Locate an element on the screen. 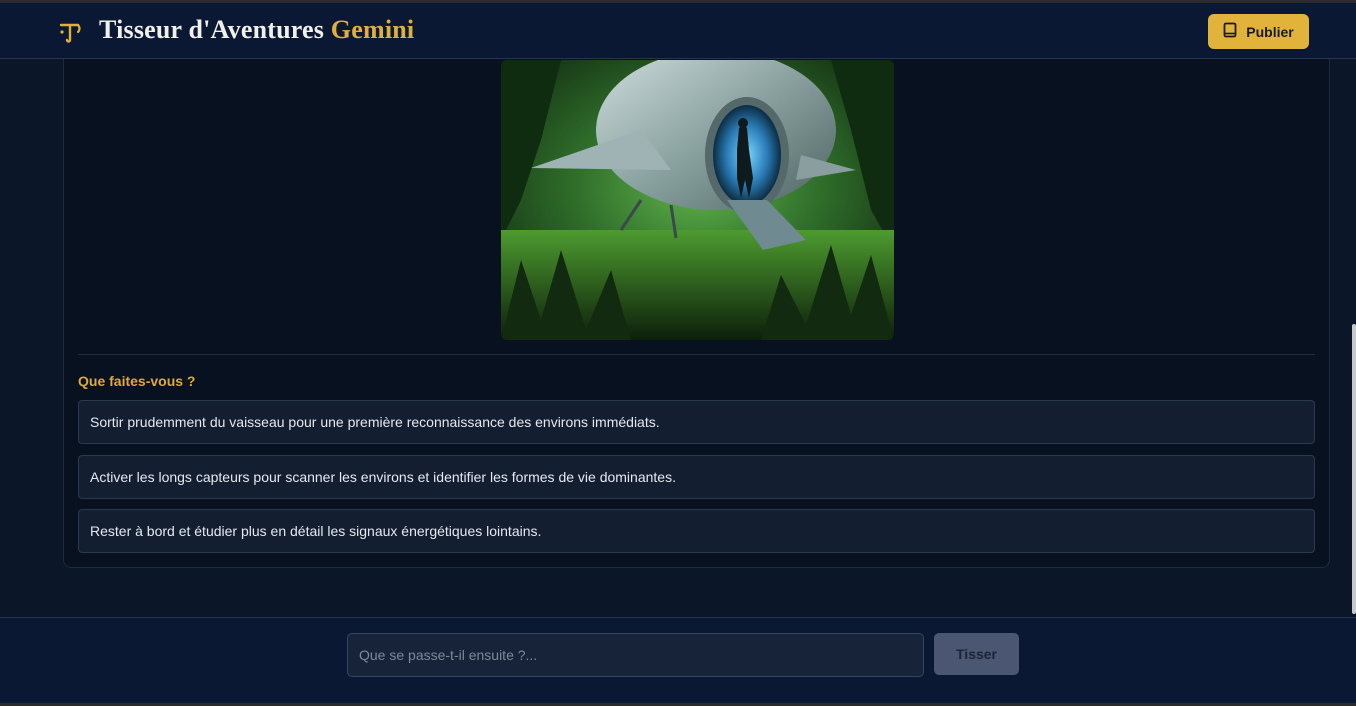  publish-button-label: Publier is located at coordinates (1270, 31).